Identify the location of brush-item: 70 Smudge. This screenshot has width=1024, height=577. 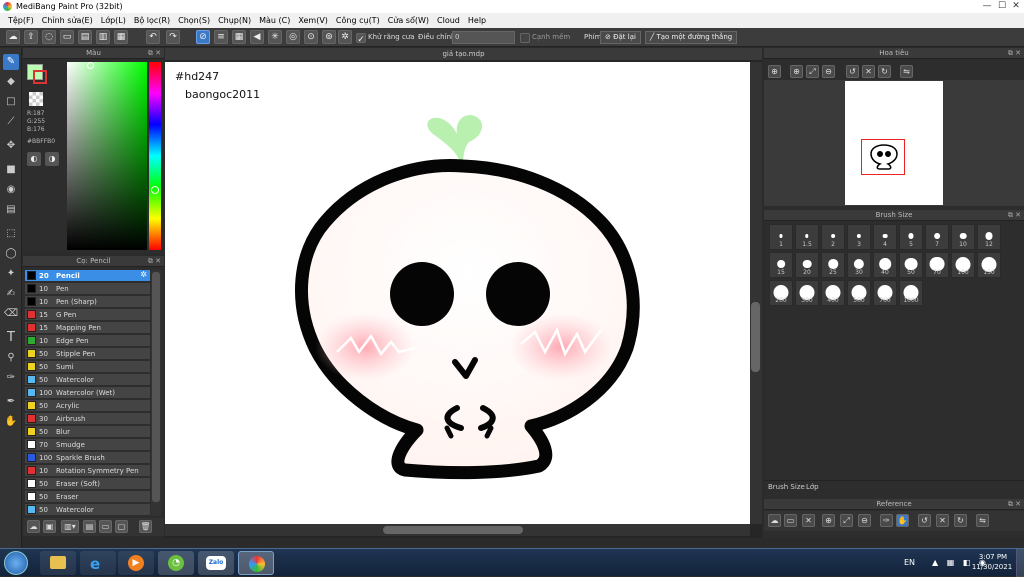
(87, 445).